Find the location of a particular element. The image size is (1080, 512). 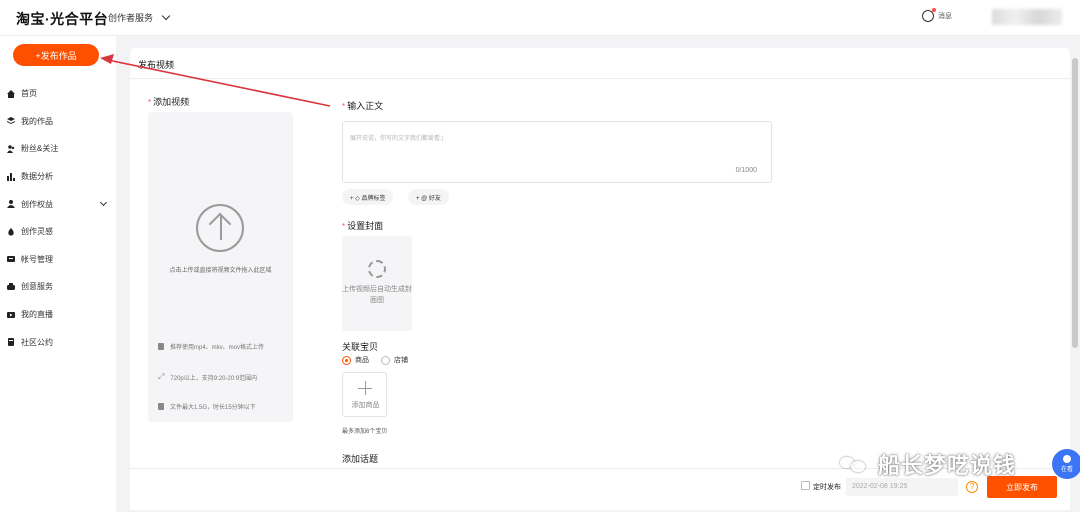

sidebar-item-fans: 粉丝&关注 is located at coordinates (58, 149).